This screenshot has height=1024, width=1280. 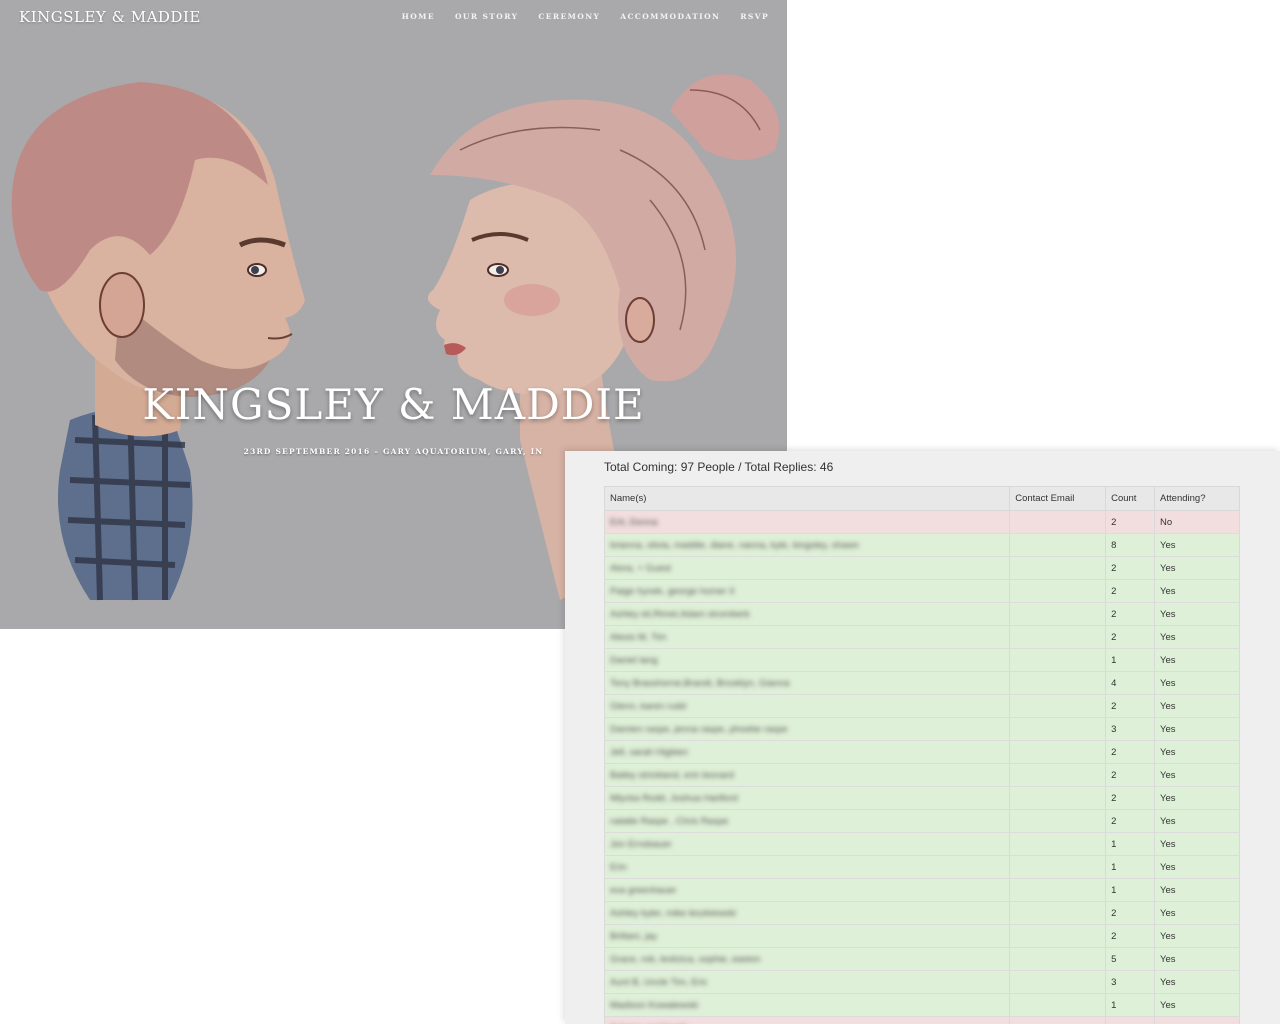 I want to click on guest-names-cell: Sabrina and family, so click(x=807, y=1020).